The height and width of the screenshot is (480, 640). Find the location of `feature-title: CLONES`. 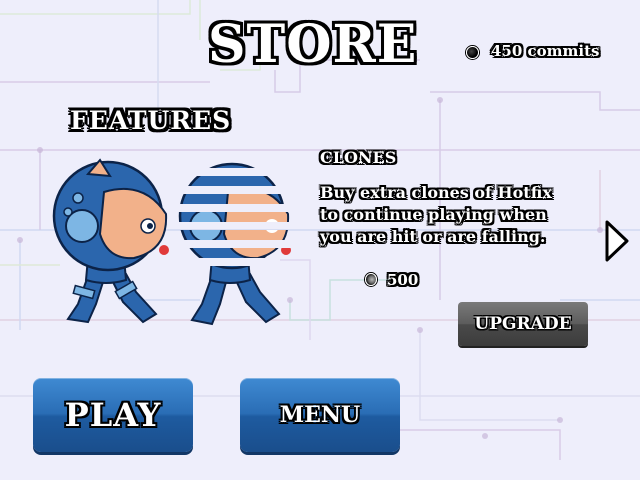

feature-title: CLONES is located at coordinates (358, 157).